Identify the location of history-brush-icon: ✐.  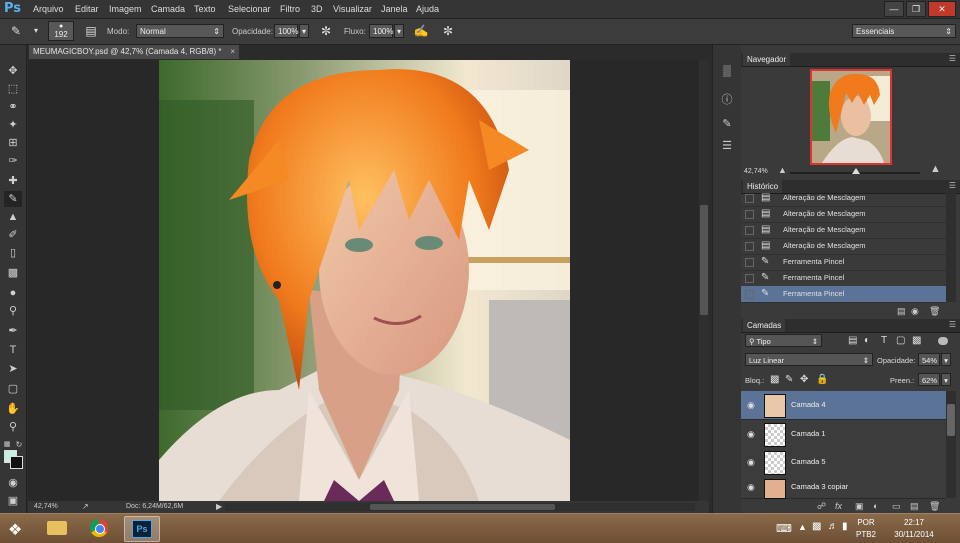
(13, 235).